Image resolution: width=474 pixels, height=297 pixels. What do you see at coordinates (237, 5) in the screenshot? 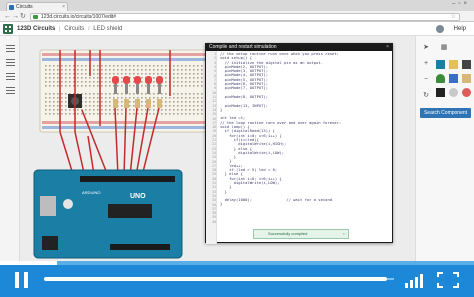
I see `browser-tab-bar: Circuits × –▫×` at bounding box center [237, 5].